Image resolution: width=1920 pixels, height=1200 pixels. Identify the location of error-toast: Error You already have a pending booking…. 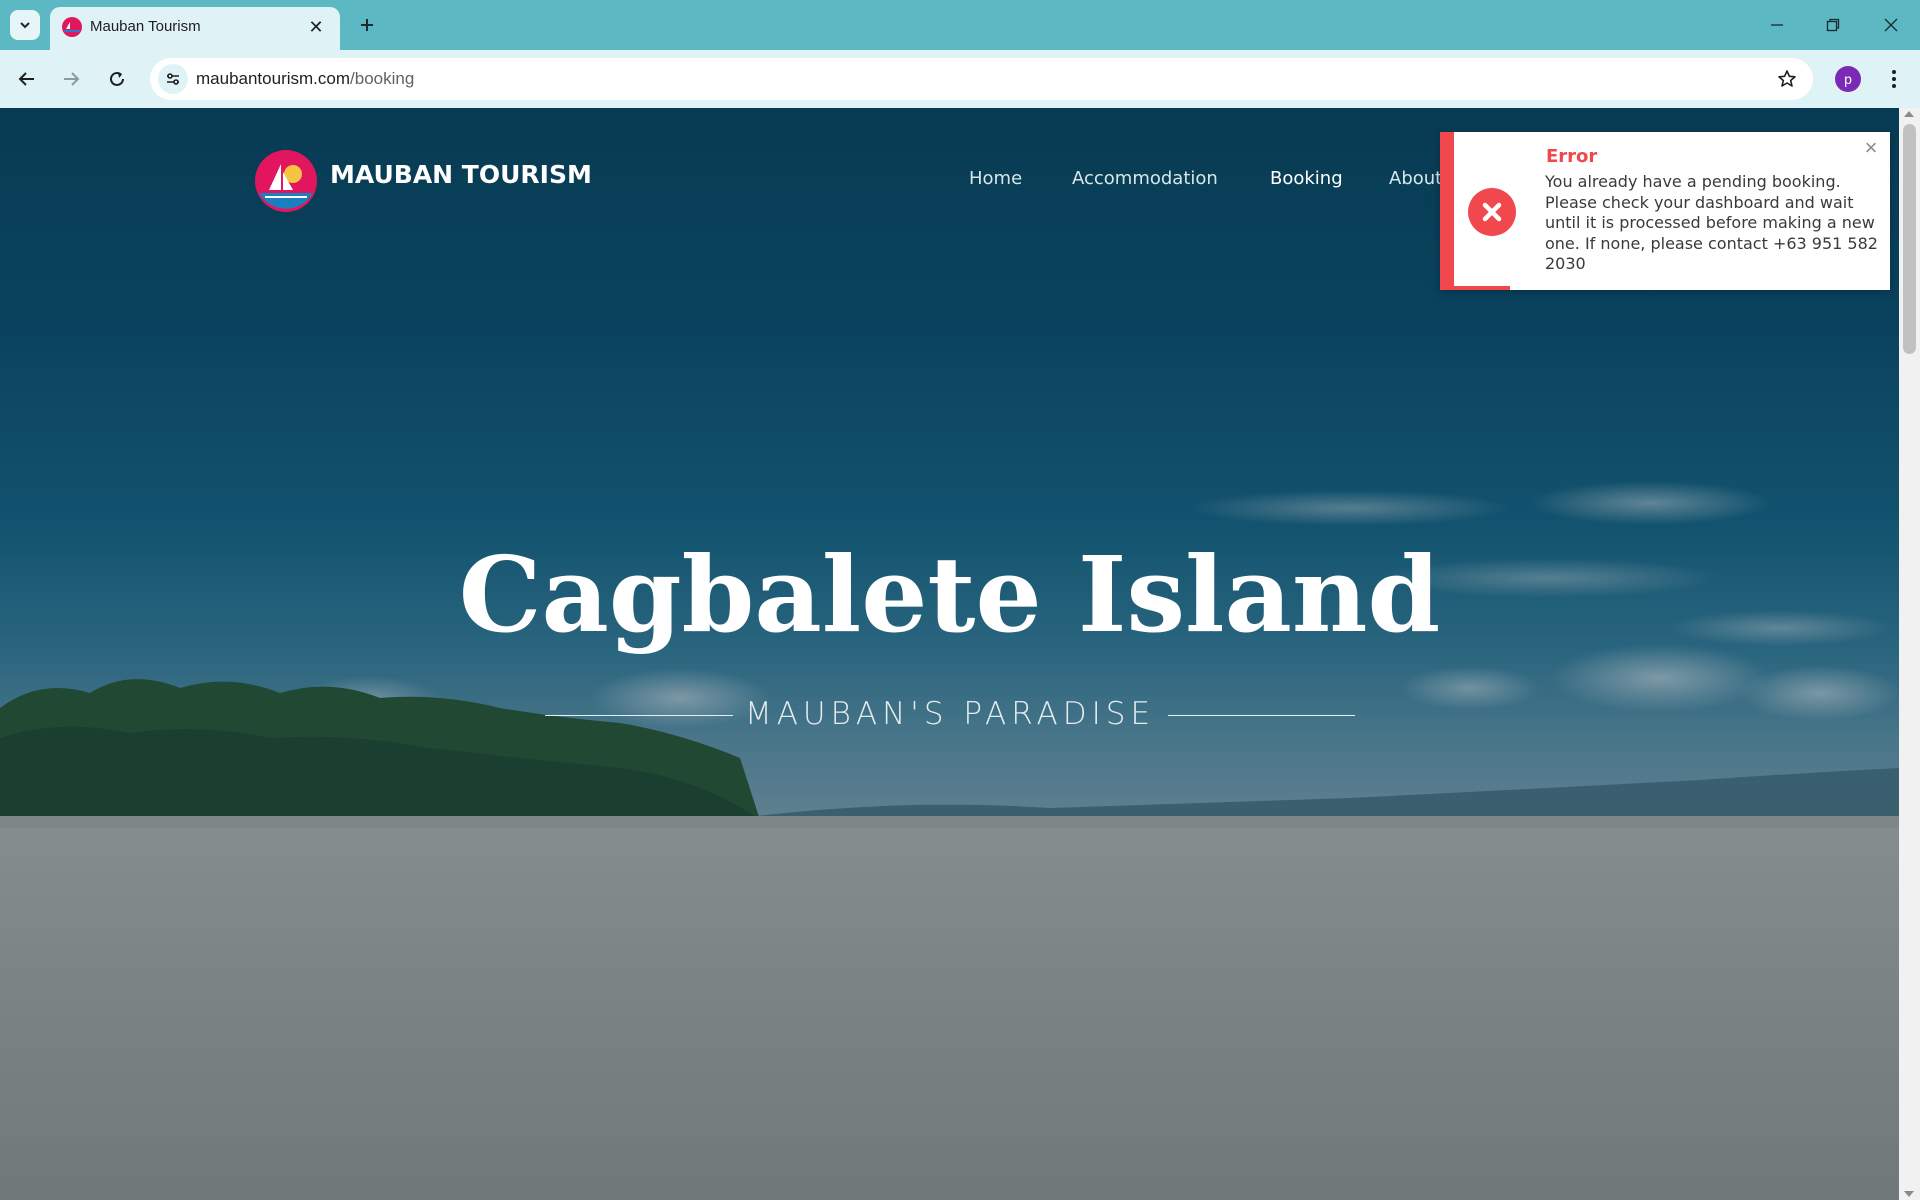
(1665, 211).